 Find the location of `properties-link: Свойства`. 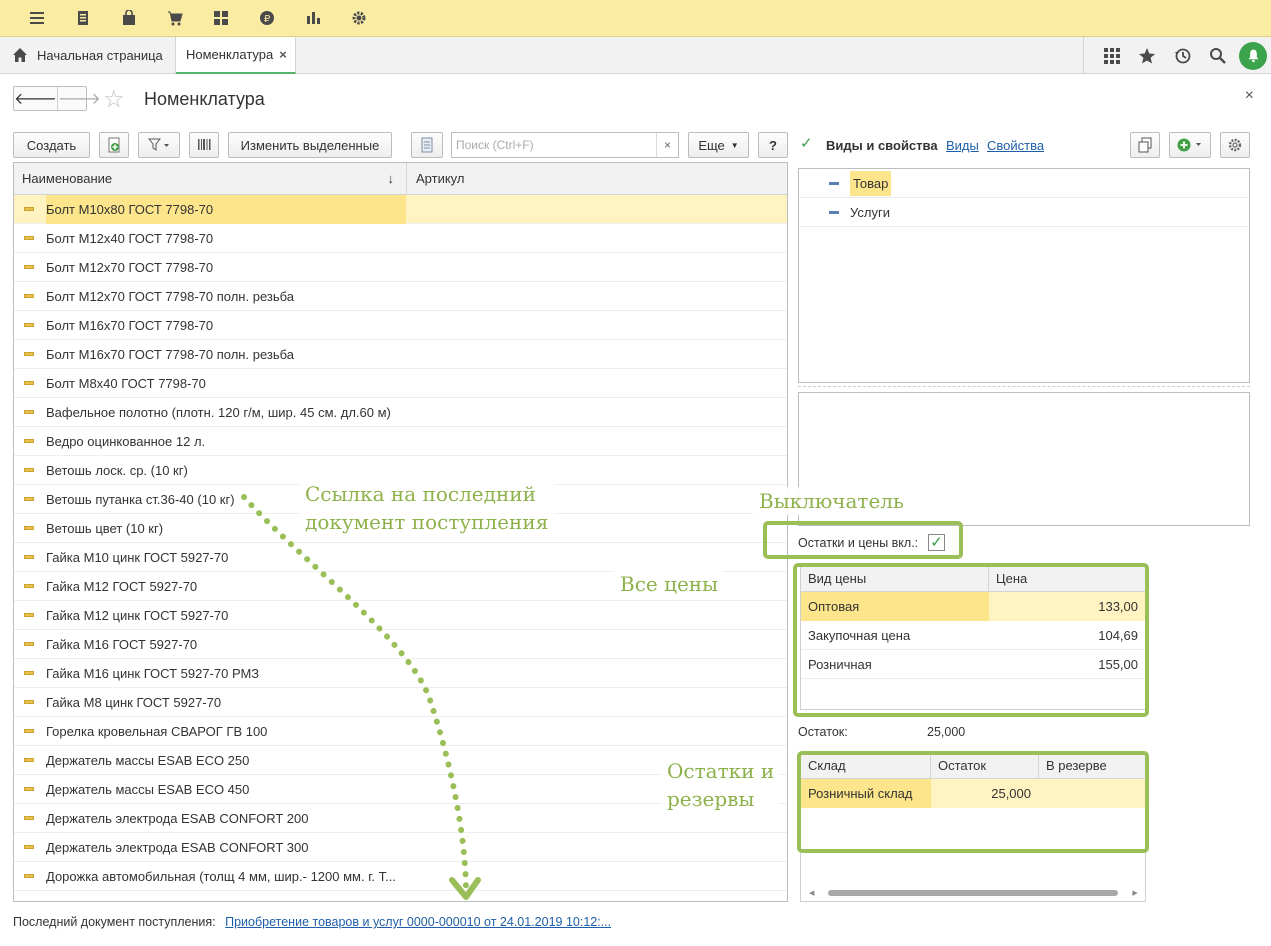

properties-link: Свойства is located at coordinates (1015, 145).